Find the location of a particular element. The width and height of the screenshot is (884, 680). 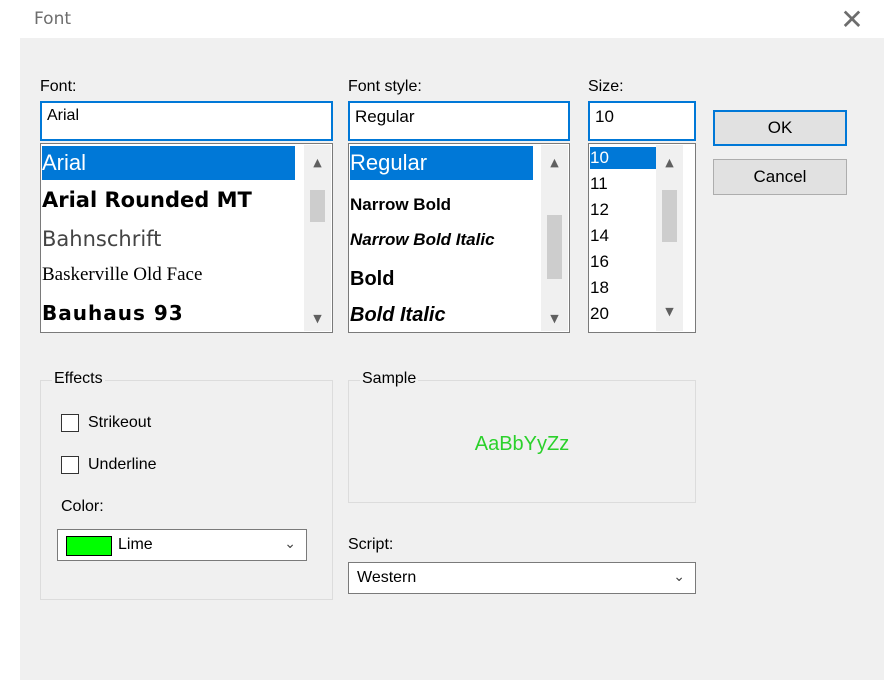

font-style-input: Regular is located at coordinates (459, 121).